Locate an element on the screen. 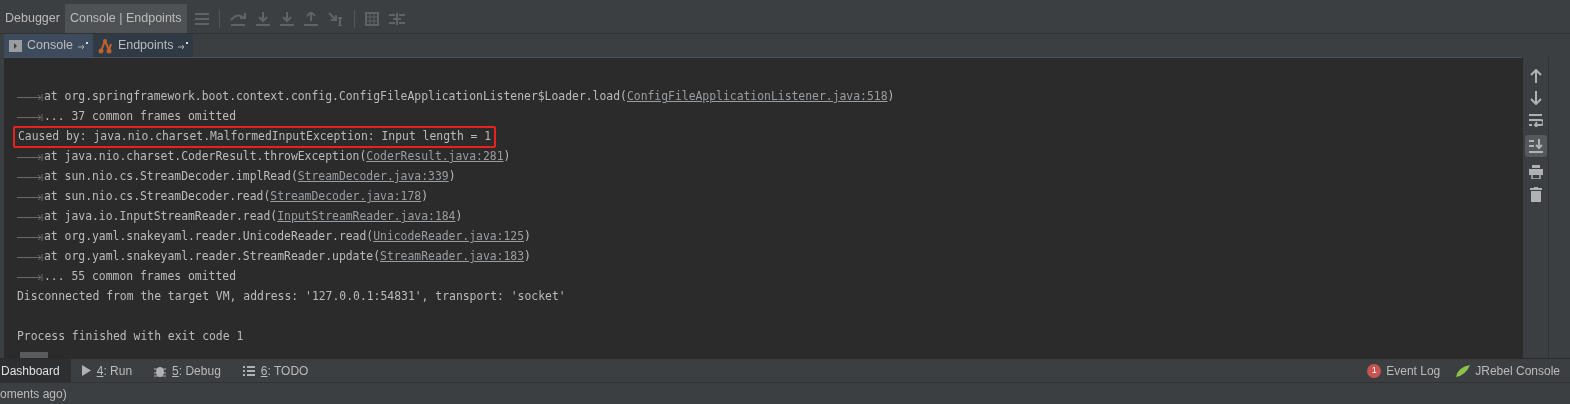  trace-icon is located at coordinates (396, 18).